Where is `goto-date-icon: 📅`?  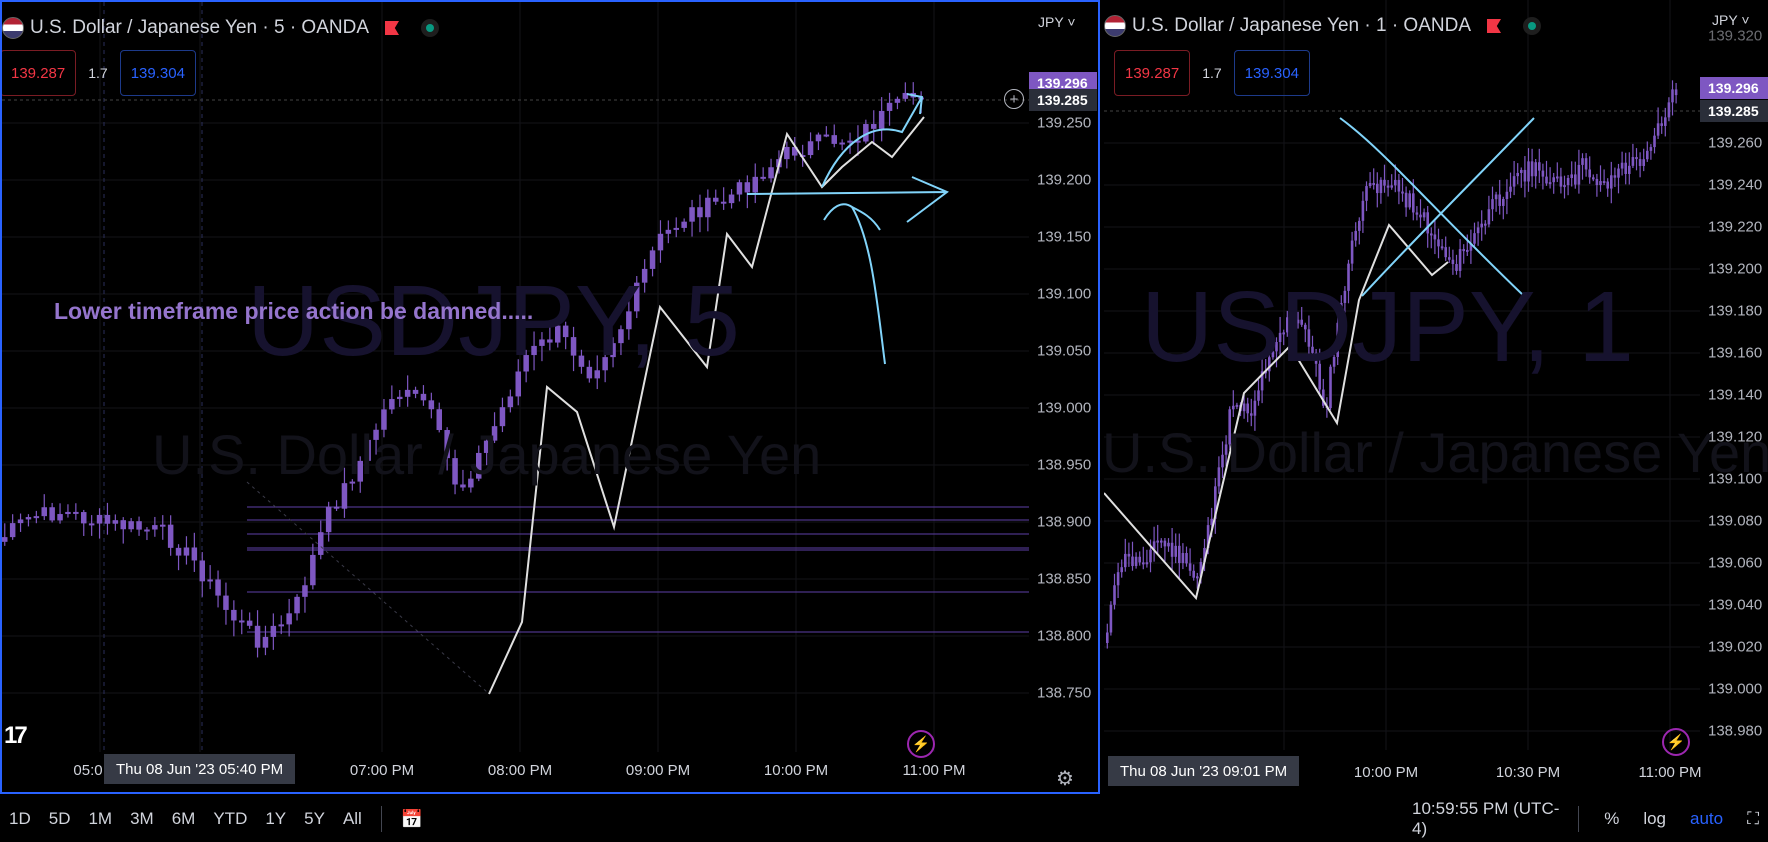
goto-date-icon: 📅 is located at coordinates (412, 819).